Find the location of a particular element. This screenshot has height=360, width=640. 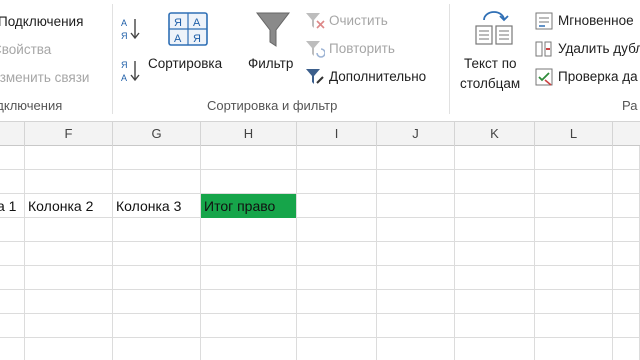

column-header-k: K is located at coordinates (495, 134).